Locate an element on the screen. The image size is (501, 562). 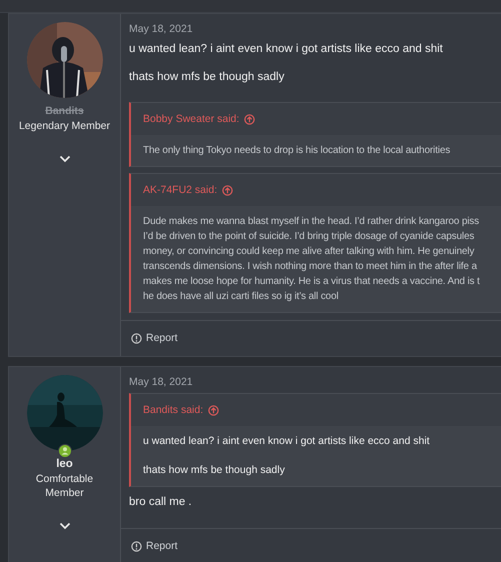
quote-text: The only thing Tokyo needs to drop is his location to the local authorities is located at coordinates (296, 151).